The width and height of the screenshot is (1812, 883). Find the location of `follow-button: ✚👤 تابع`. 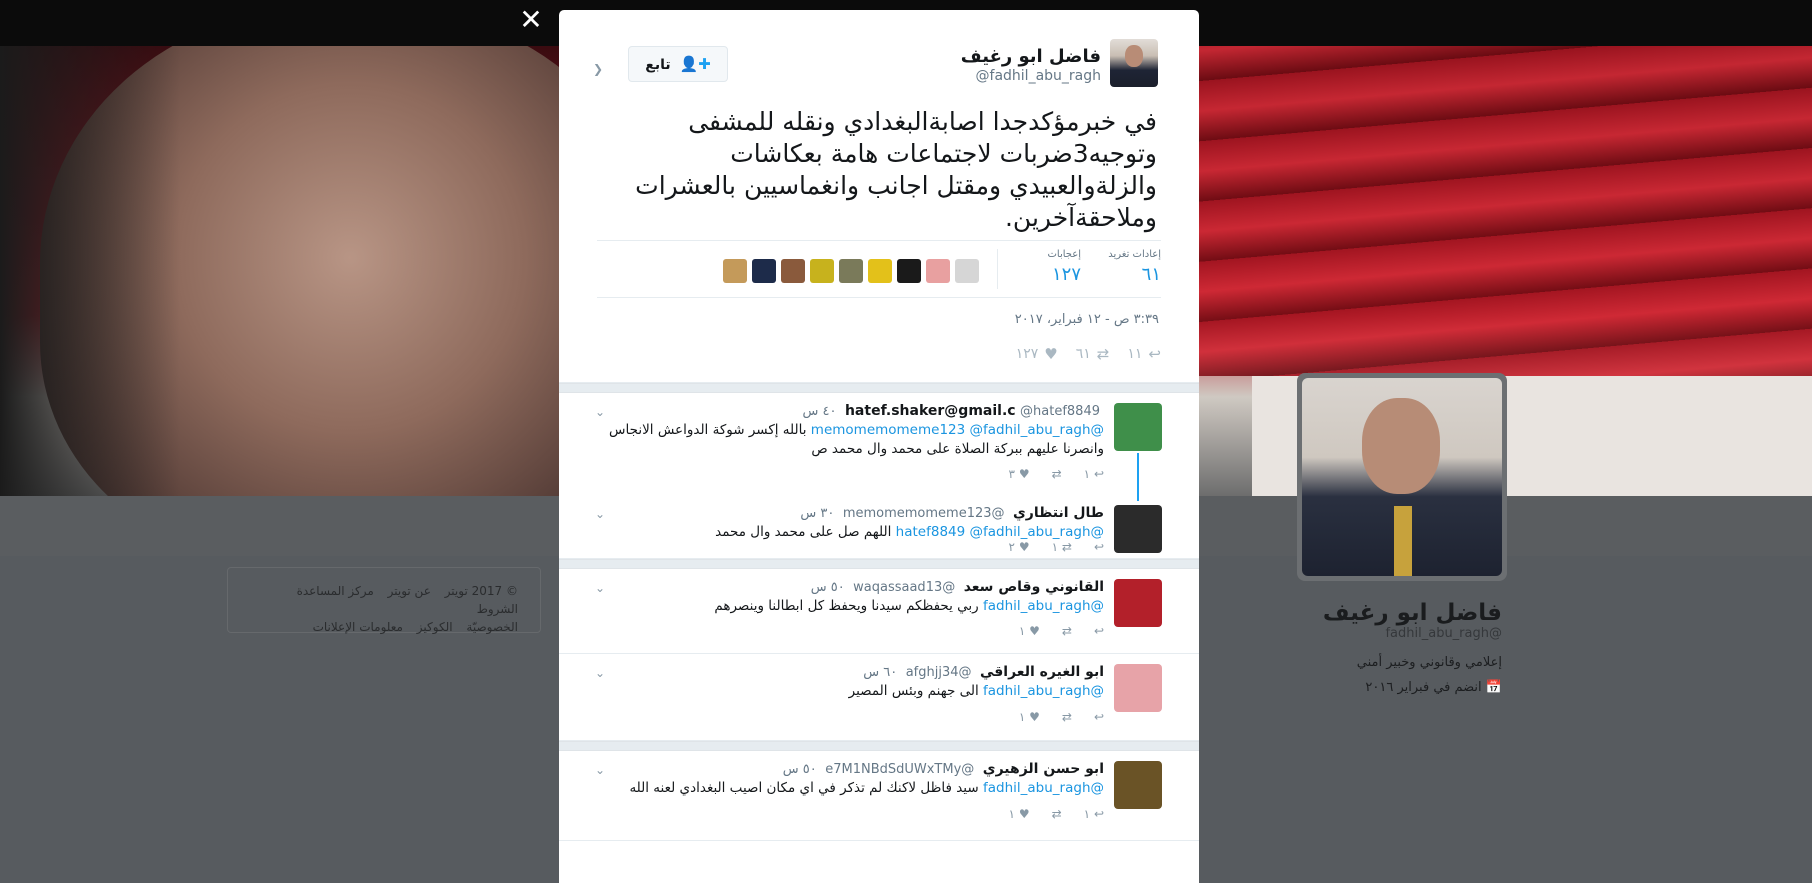

follow-button: ✚👤 تابع is located at coordinates (678, 64).